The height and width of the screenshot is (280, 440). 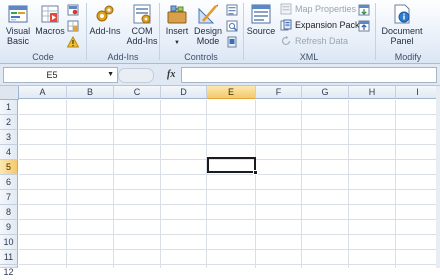 What do you see at coordinates (9, 152) in the screenshot?
I see `row-header-4: 4` at bounding box center [9, 152].